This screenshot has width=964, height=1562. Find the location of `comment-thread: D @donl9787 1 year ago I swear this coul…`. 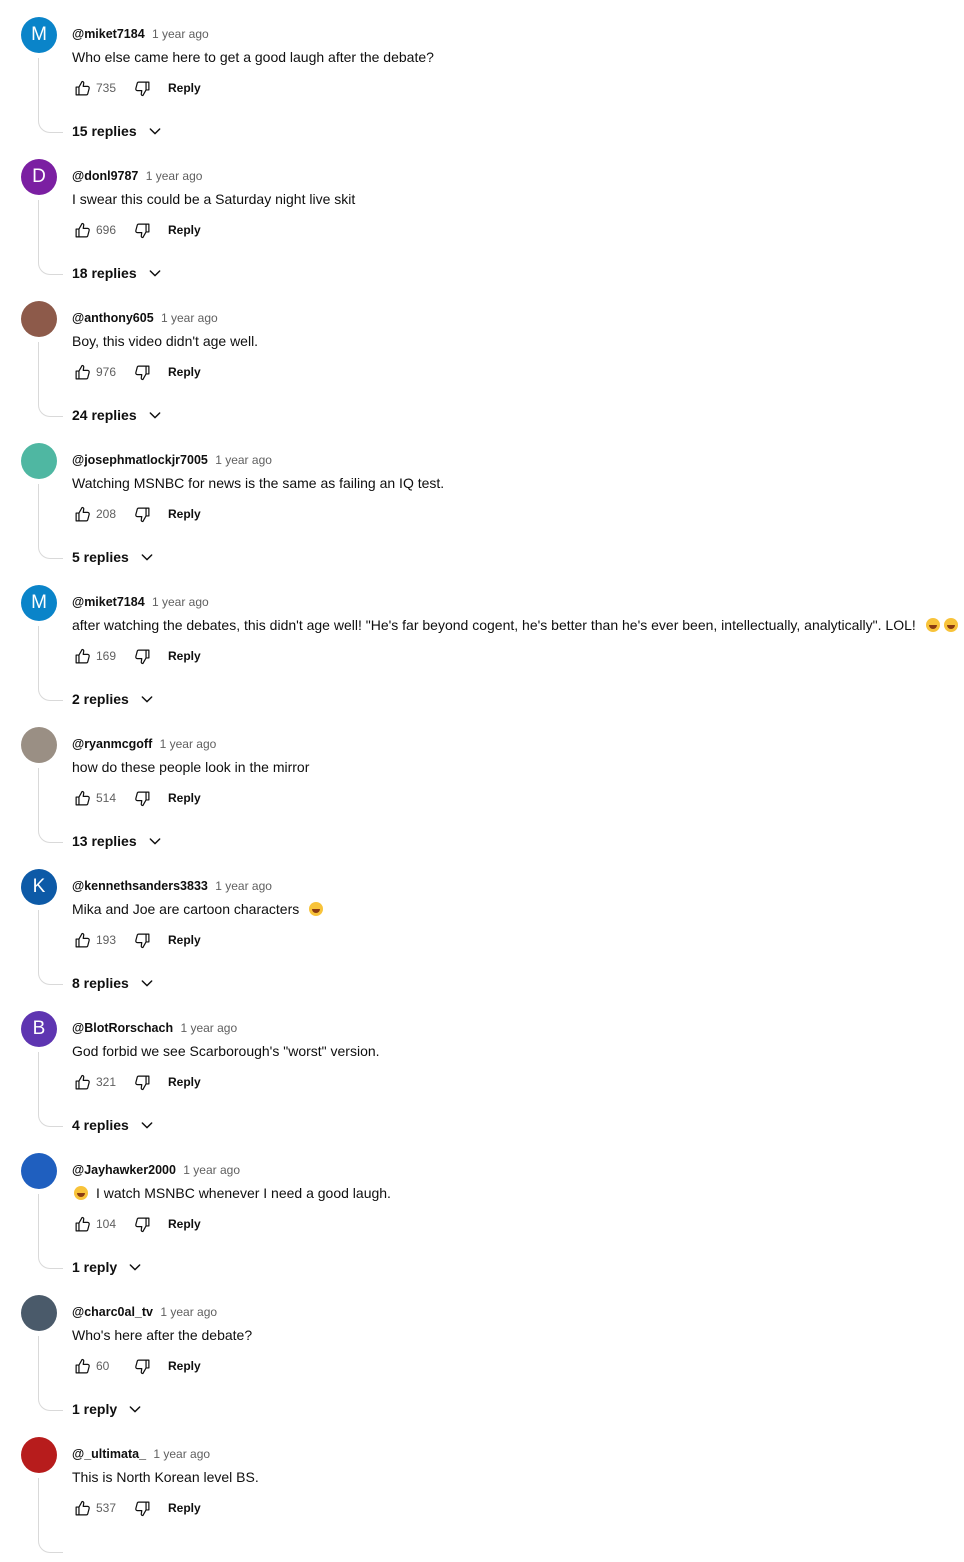

comment-thread: D @donl9787 1 year ago I swear this coul… is located at coordinates (482, 213).